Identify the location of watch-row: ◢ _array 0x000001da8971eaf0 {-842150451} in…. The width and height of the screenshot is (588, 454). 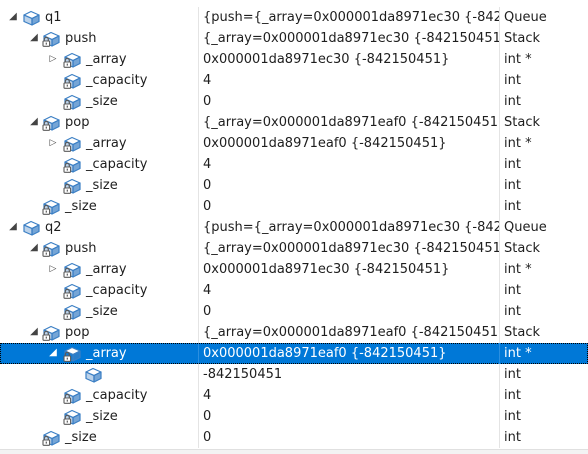
(294, 353).